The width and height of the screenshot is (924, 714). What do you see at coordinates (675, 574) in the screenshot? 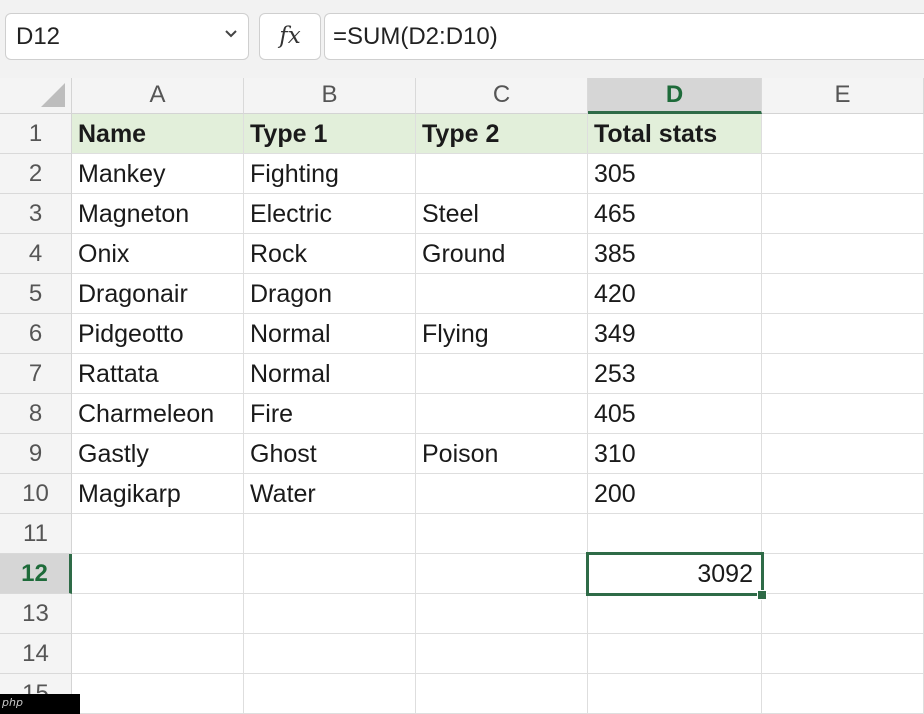
I see `cell-d12-selected: 3092` at bounding box center [675, 574].